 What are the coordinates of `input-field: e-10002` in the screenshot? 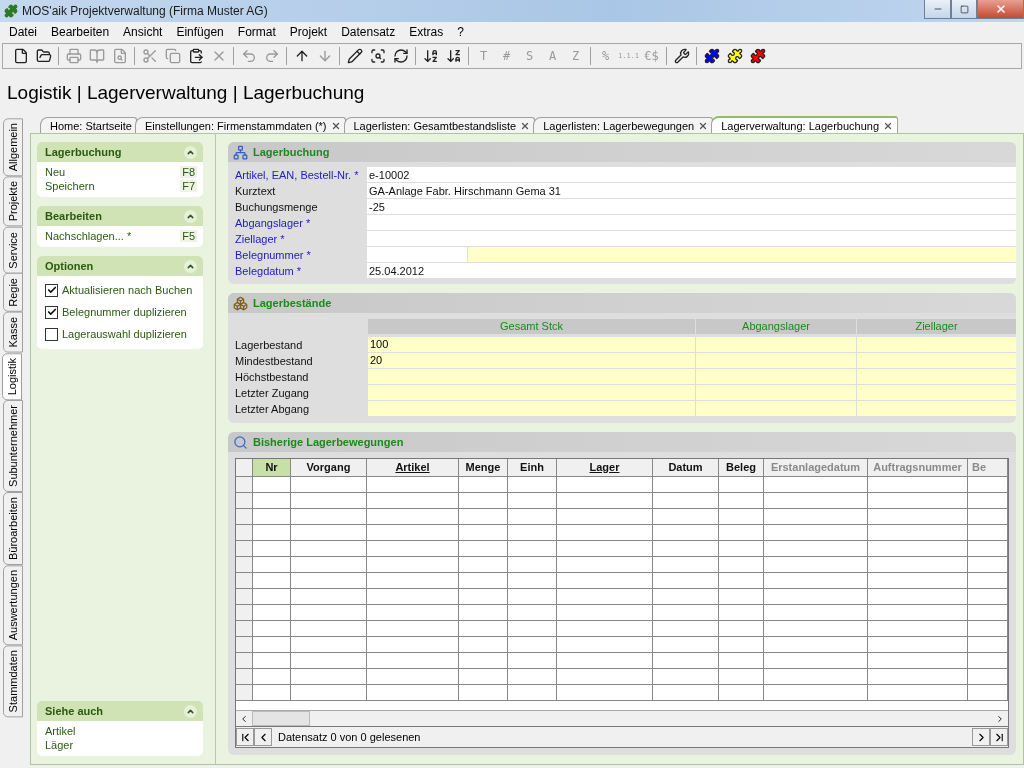 It's located at (691, 175).